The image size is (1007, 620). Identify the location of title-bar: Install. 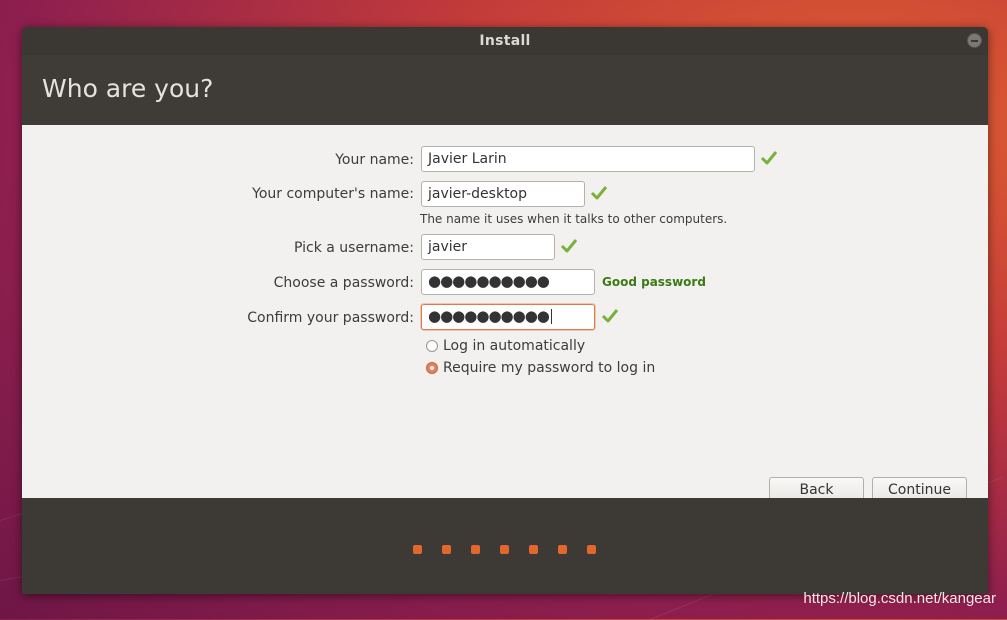
(505, 41).